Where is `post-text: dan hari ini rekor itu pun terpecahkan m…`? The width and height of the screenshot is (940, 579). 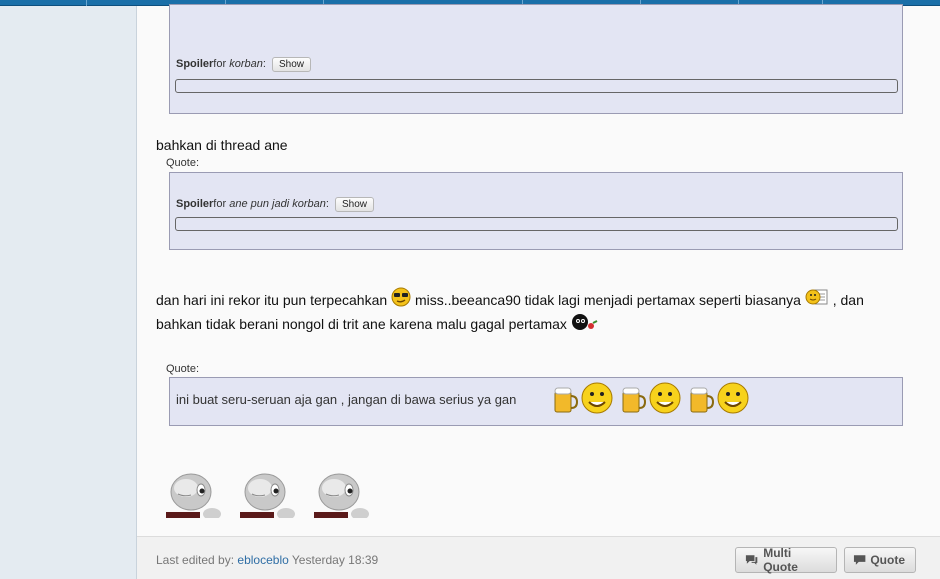 post-text: dan hari ini rekor itu pun terpecahkan m… is located at coordinates (510, 297).